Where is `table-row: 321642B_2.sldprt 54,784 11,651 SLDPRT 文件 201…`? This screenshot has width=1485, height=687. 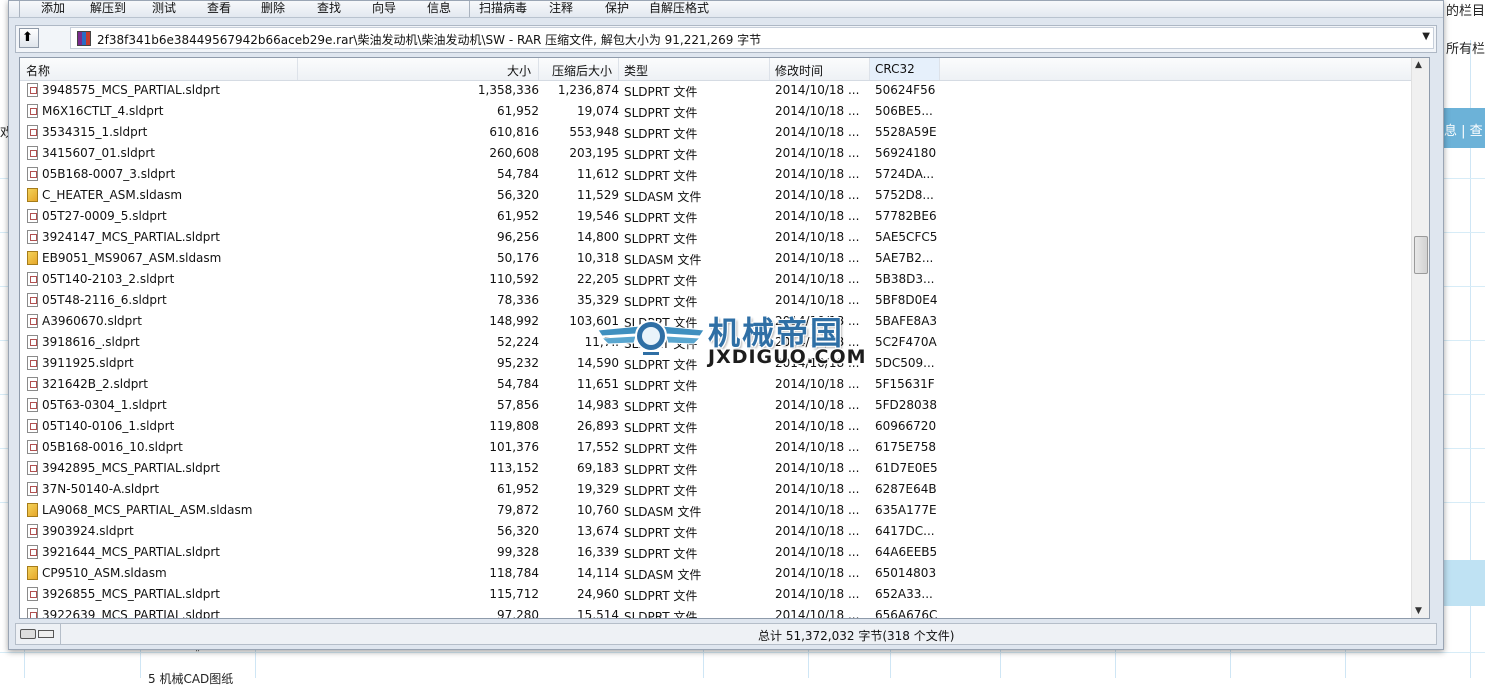 table-row: 321642B_2.sldprt 54,784 11,651 SLDPRT 文件 201… is located at coordinates (724, 384).